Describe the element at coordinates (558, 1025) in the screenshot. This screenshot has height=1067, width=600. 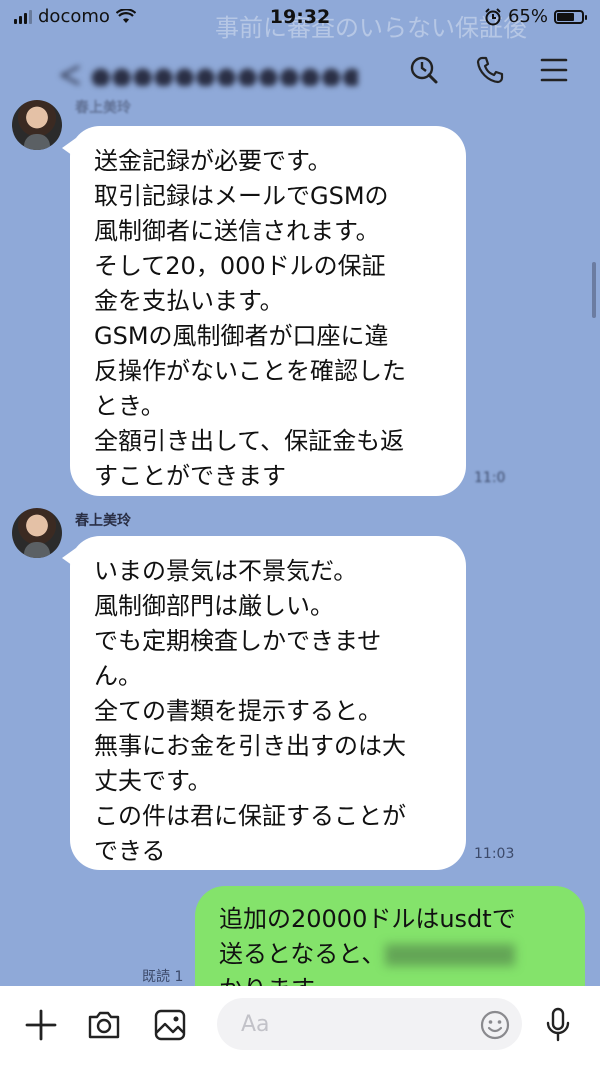
I see `microphone-icon` at that location.